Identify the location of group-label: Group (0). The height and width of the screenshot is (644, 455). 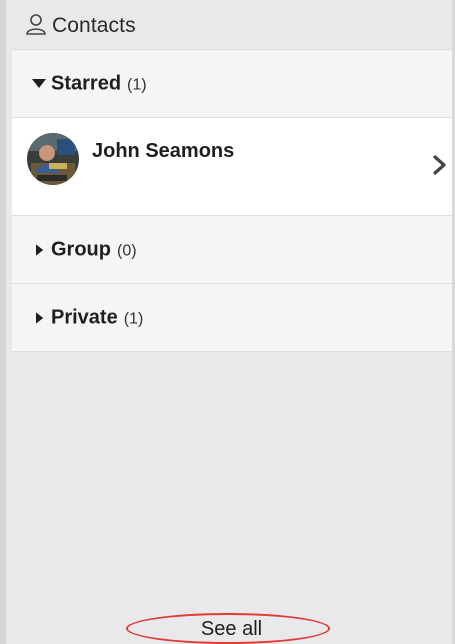
(94, 249).